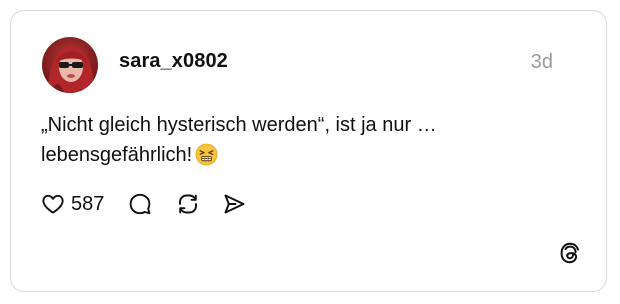  What do you see at coordinates (541, 62) in the screenshot?
I see `post-timestamp: 3d` at bounding box center [541, 62].